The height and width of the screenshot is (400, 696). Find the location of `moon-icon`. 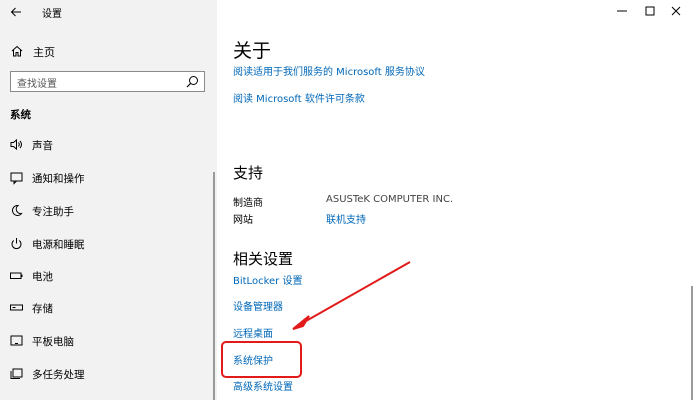

moon-icon is located at coordinates (17, 210).